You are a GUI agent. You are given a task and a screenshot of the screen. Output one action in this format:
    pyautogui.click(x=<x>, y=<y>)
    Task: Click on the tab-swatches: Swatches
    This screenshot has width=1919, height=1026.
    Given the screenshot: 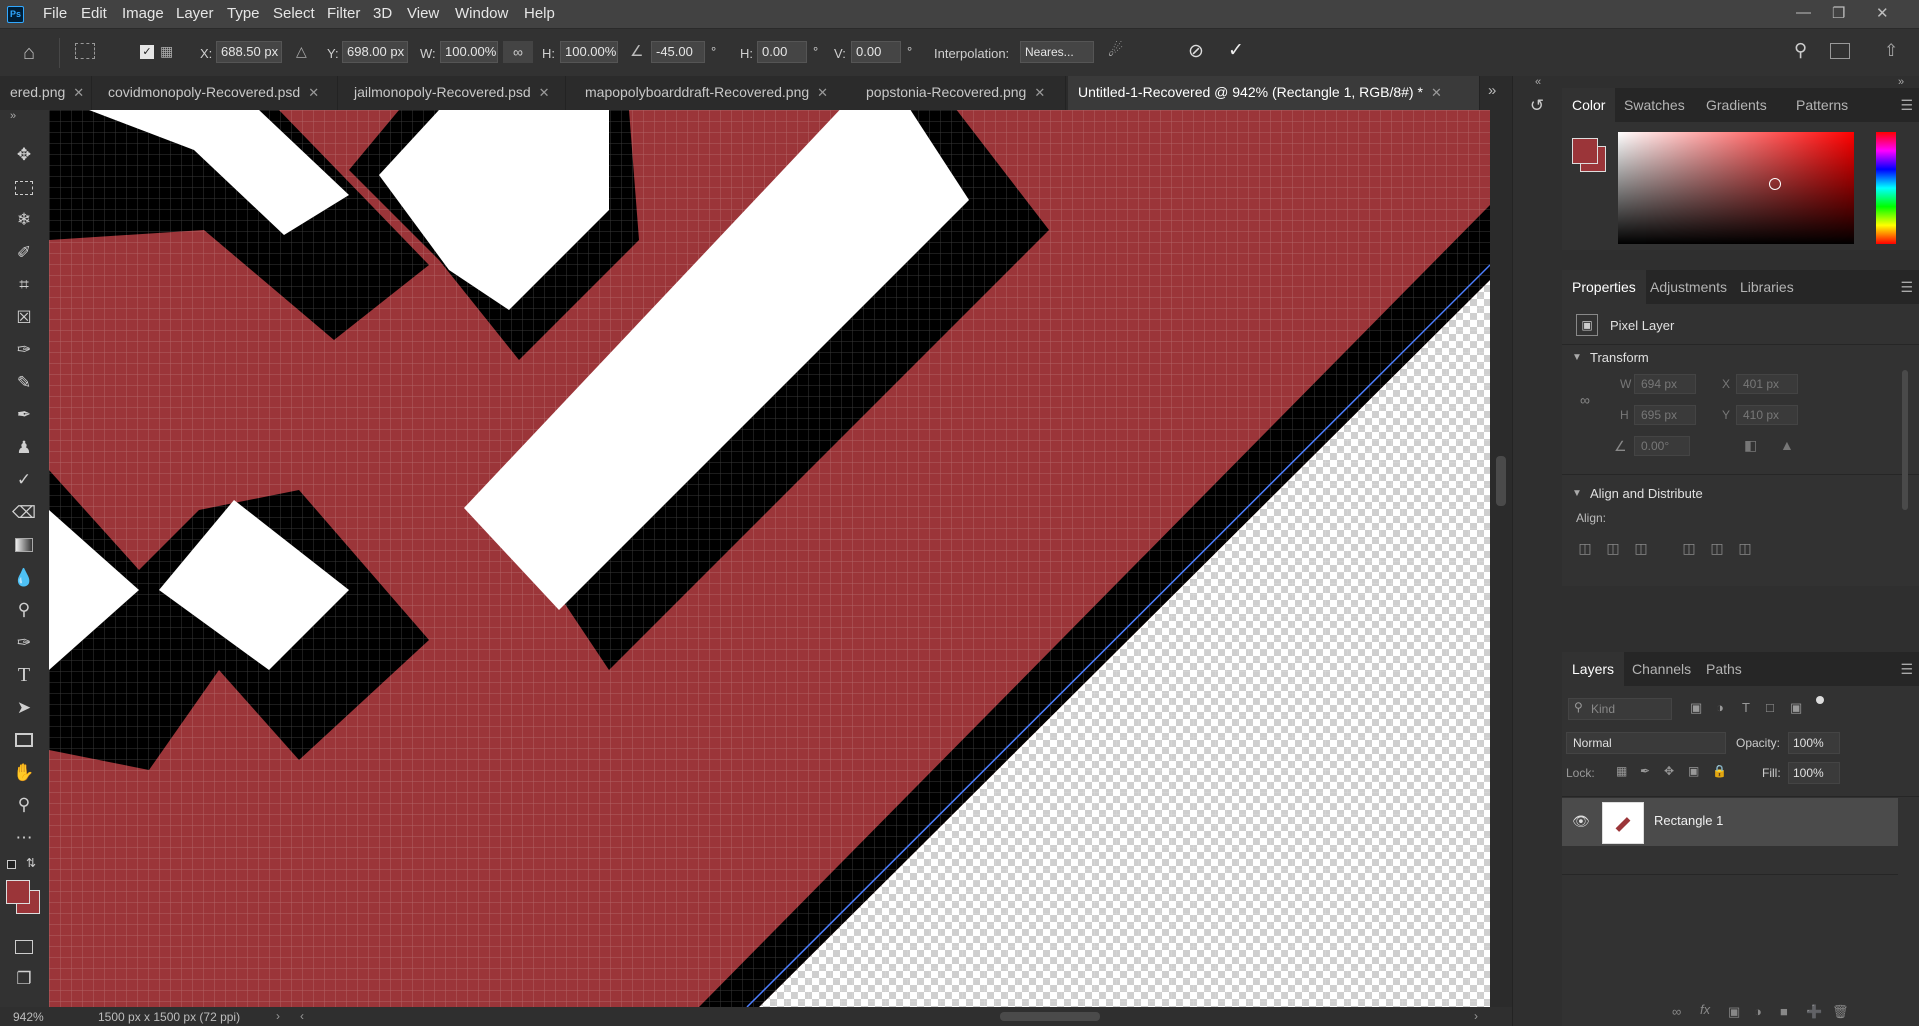 What is the action you would take?
    pyautogui.click(x=1654, y=105)
    